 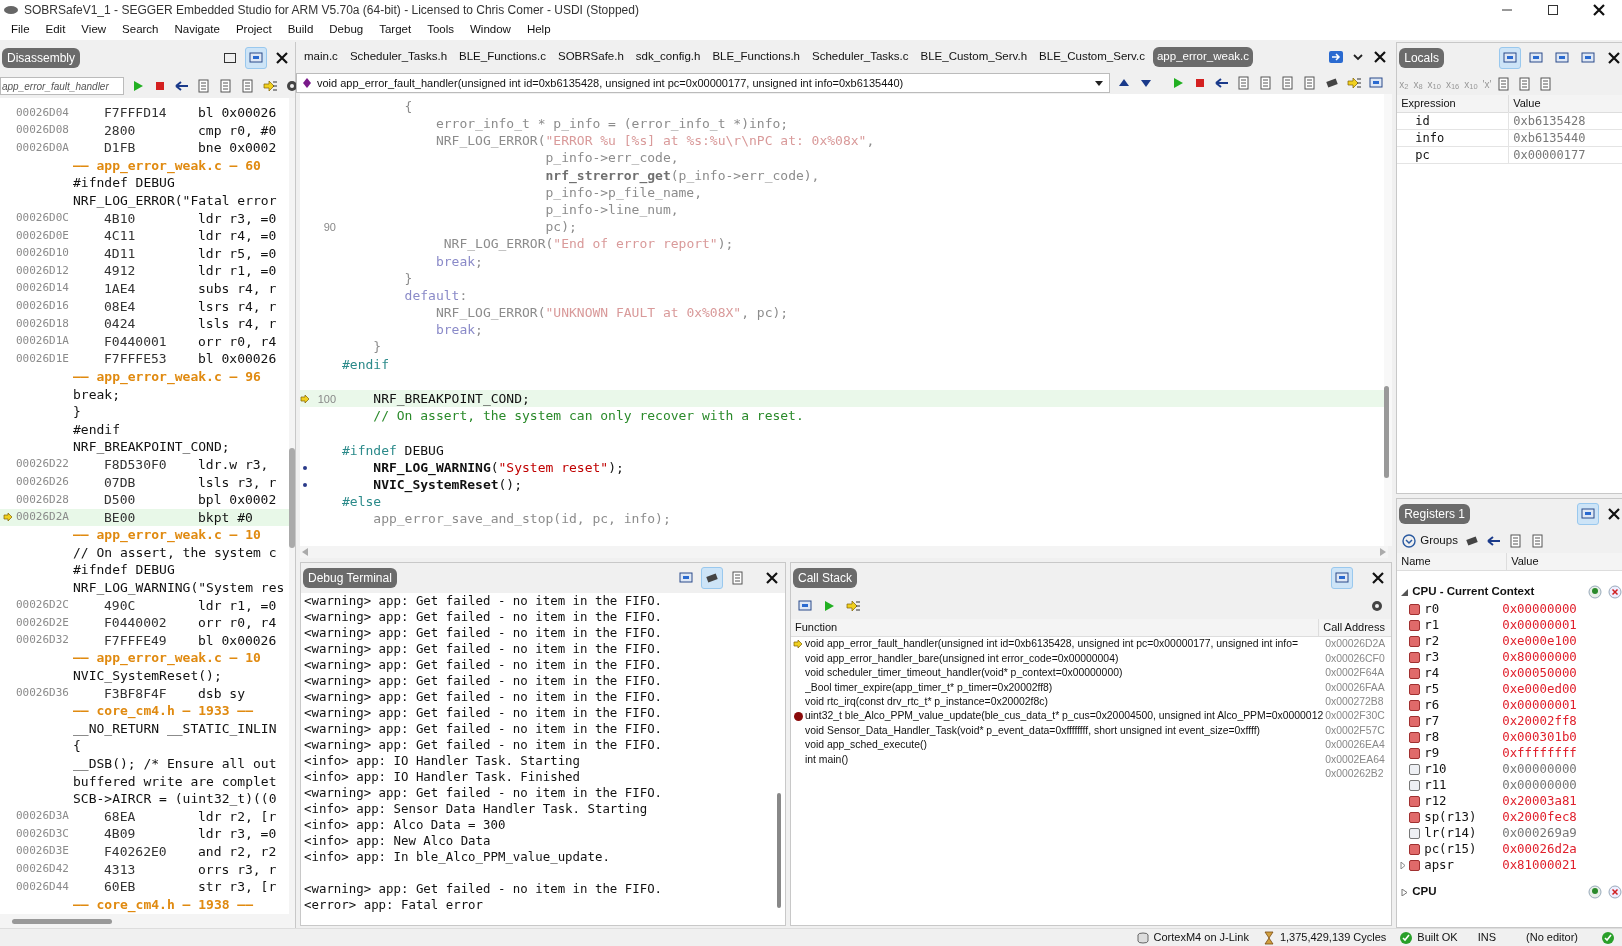 What do you see at coordinates (94, 30) in the screenshot?
I see `menu-item: View` at bounding box center [94, 30].